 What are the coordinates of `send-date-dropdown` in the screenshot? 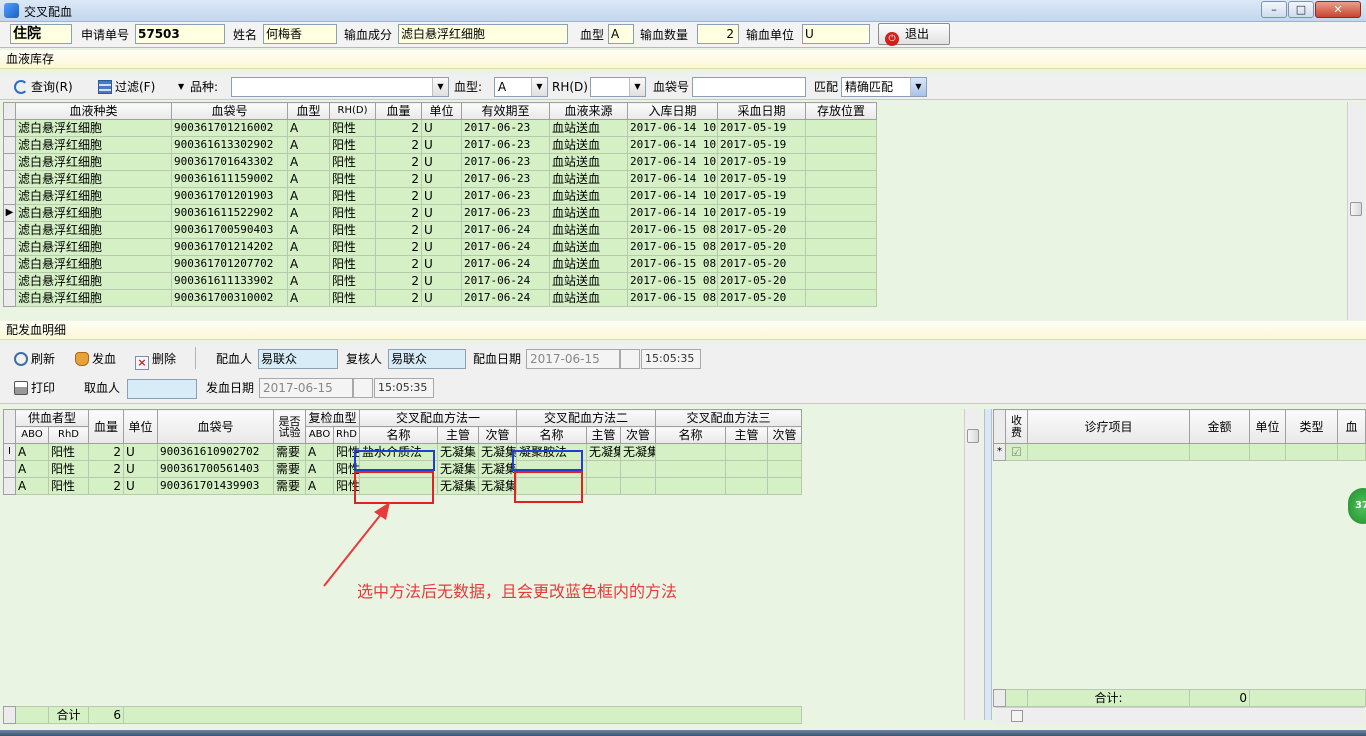 It's located at (363, 388).